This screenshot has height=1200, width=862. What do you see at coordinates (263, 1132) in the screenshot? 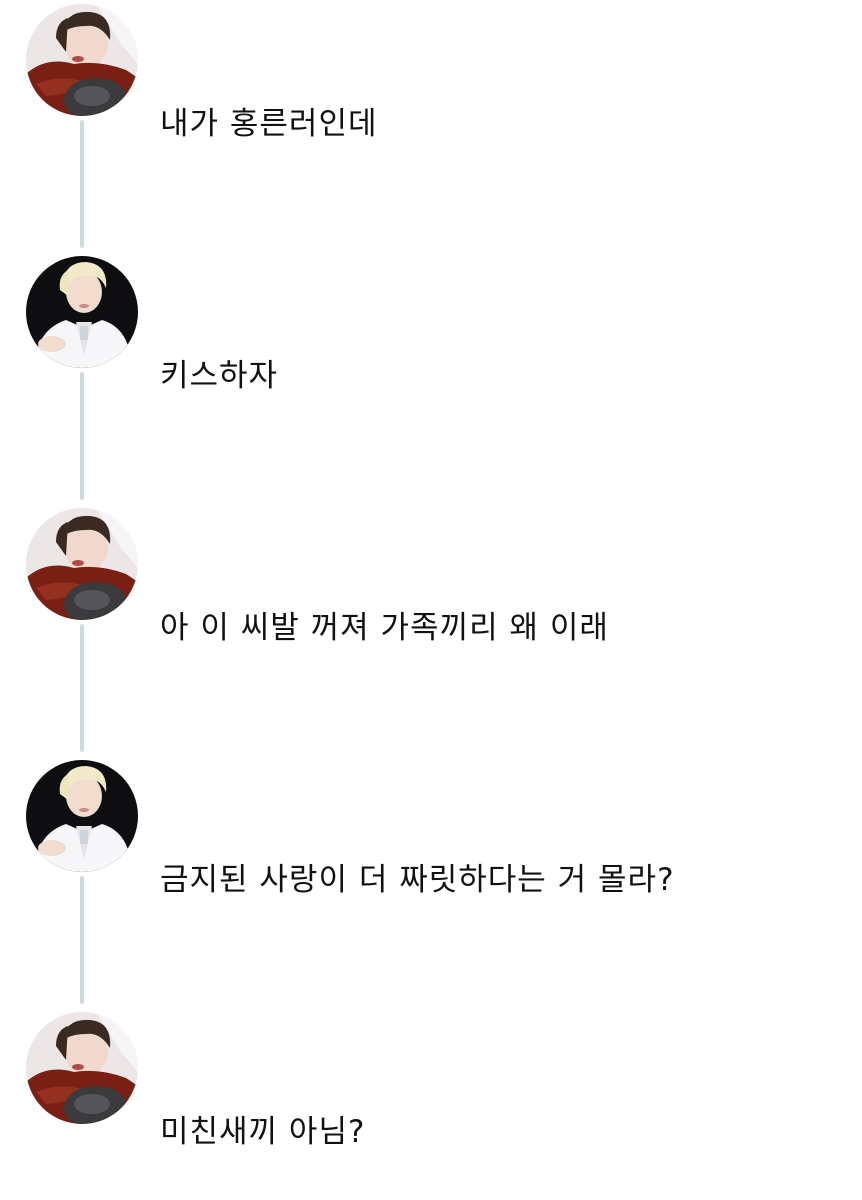
I see `tweet-text: 미친새끼 아님?` at bounding box center [263, 1132].